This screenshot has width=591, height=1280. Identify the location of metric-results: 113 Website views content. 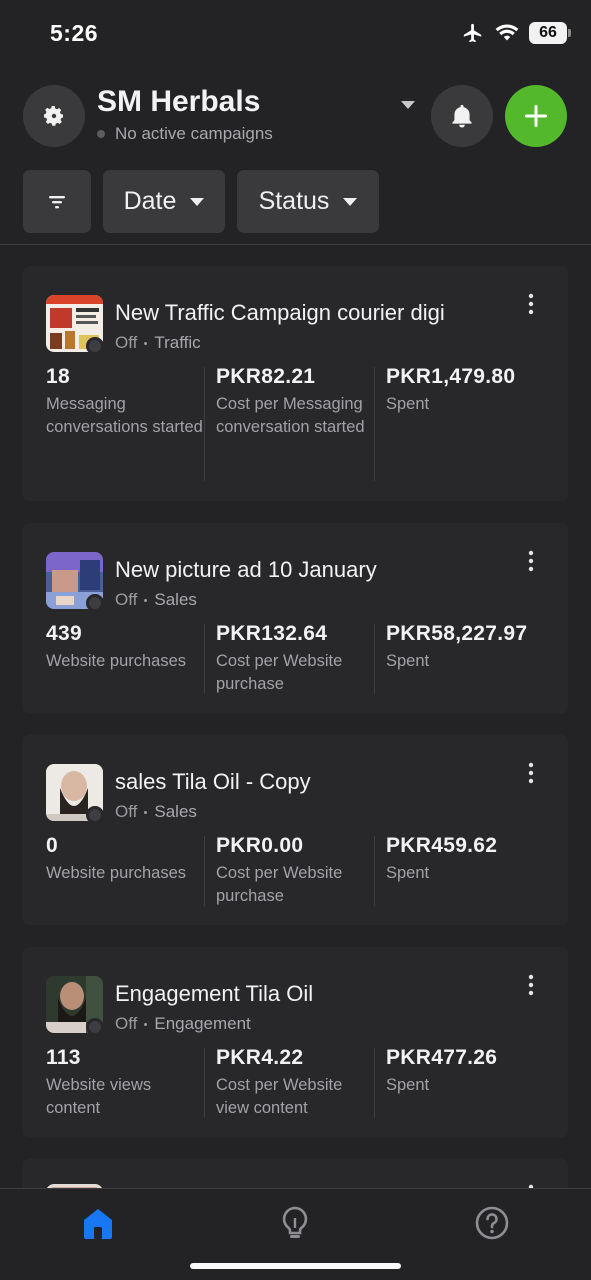
(126, 1083).